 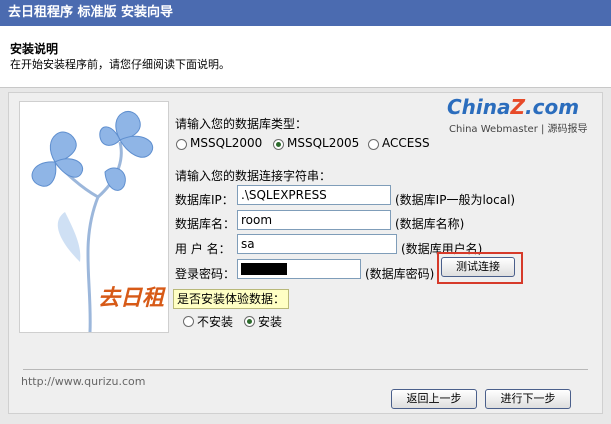 I want to click on server-label: 数据库IP：, so click(x=204, y=200).